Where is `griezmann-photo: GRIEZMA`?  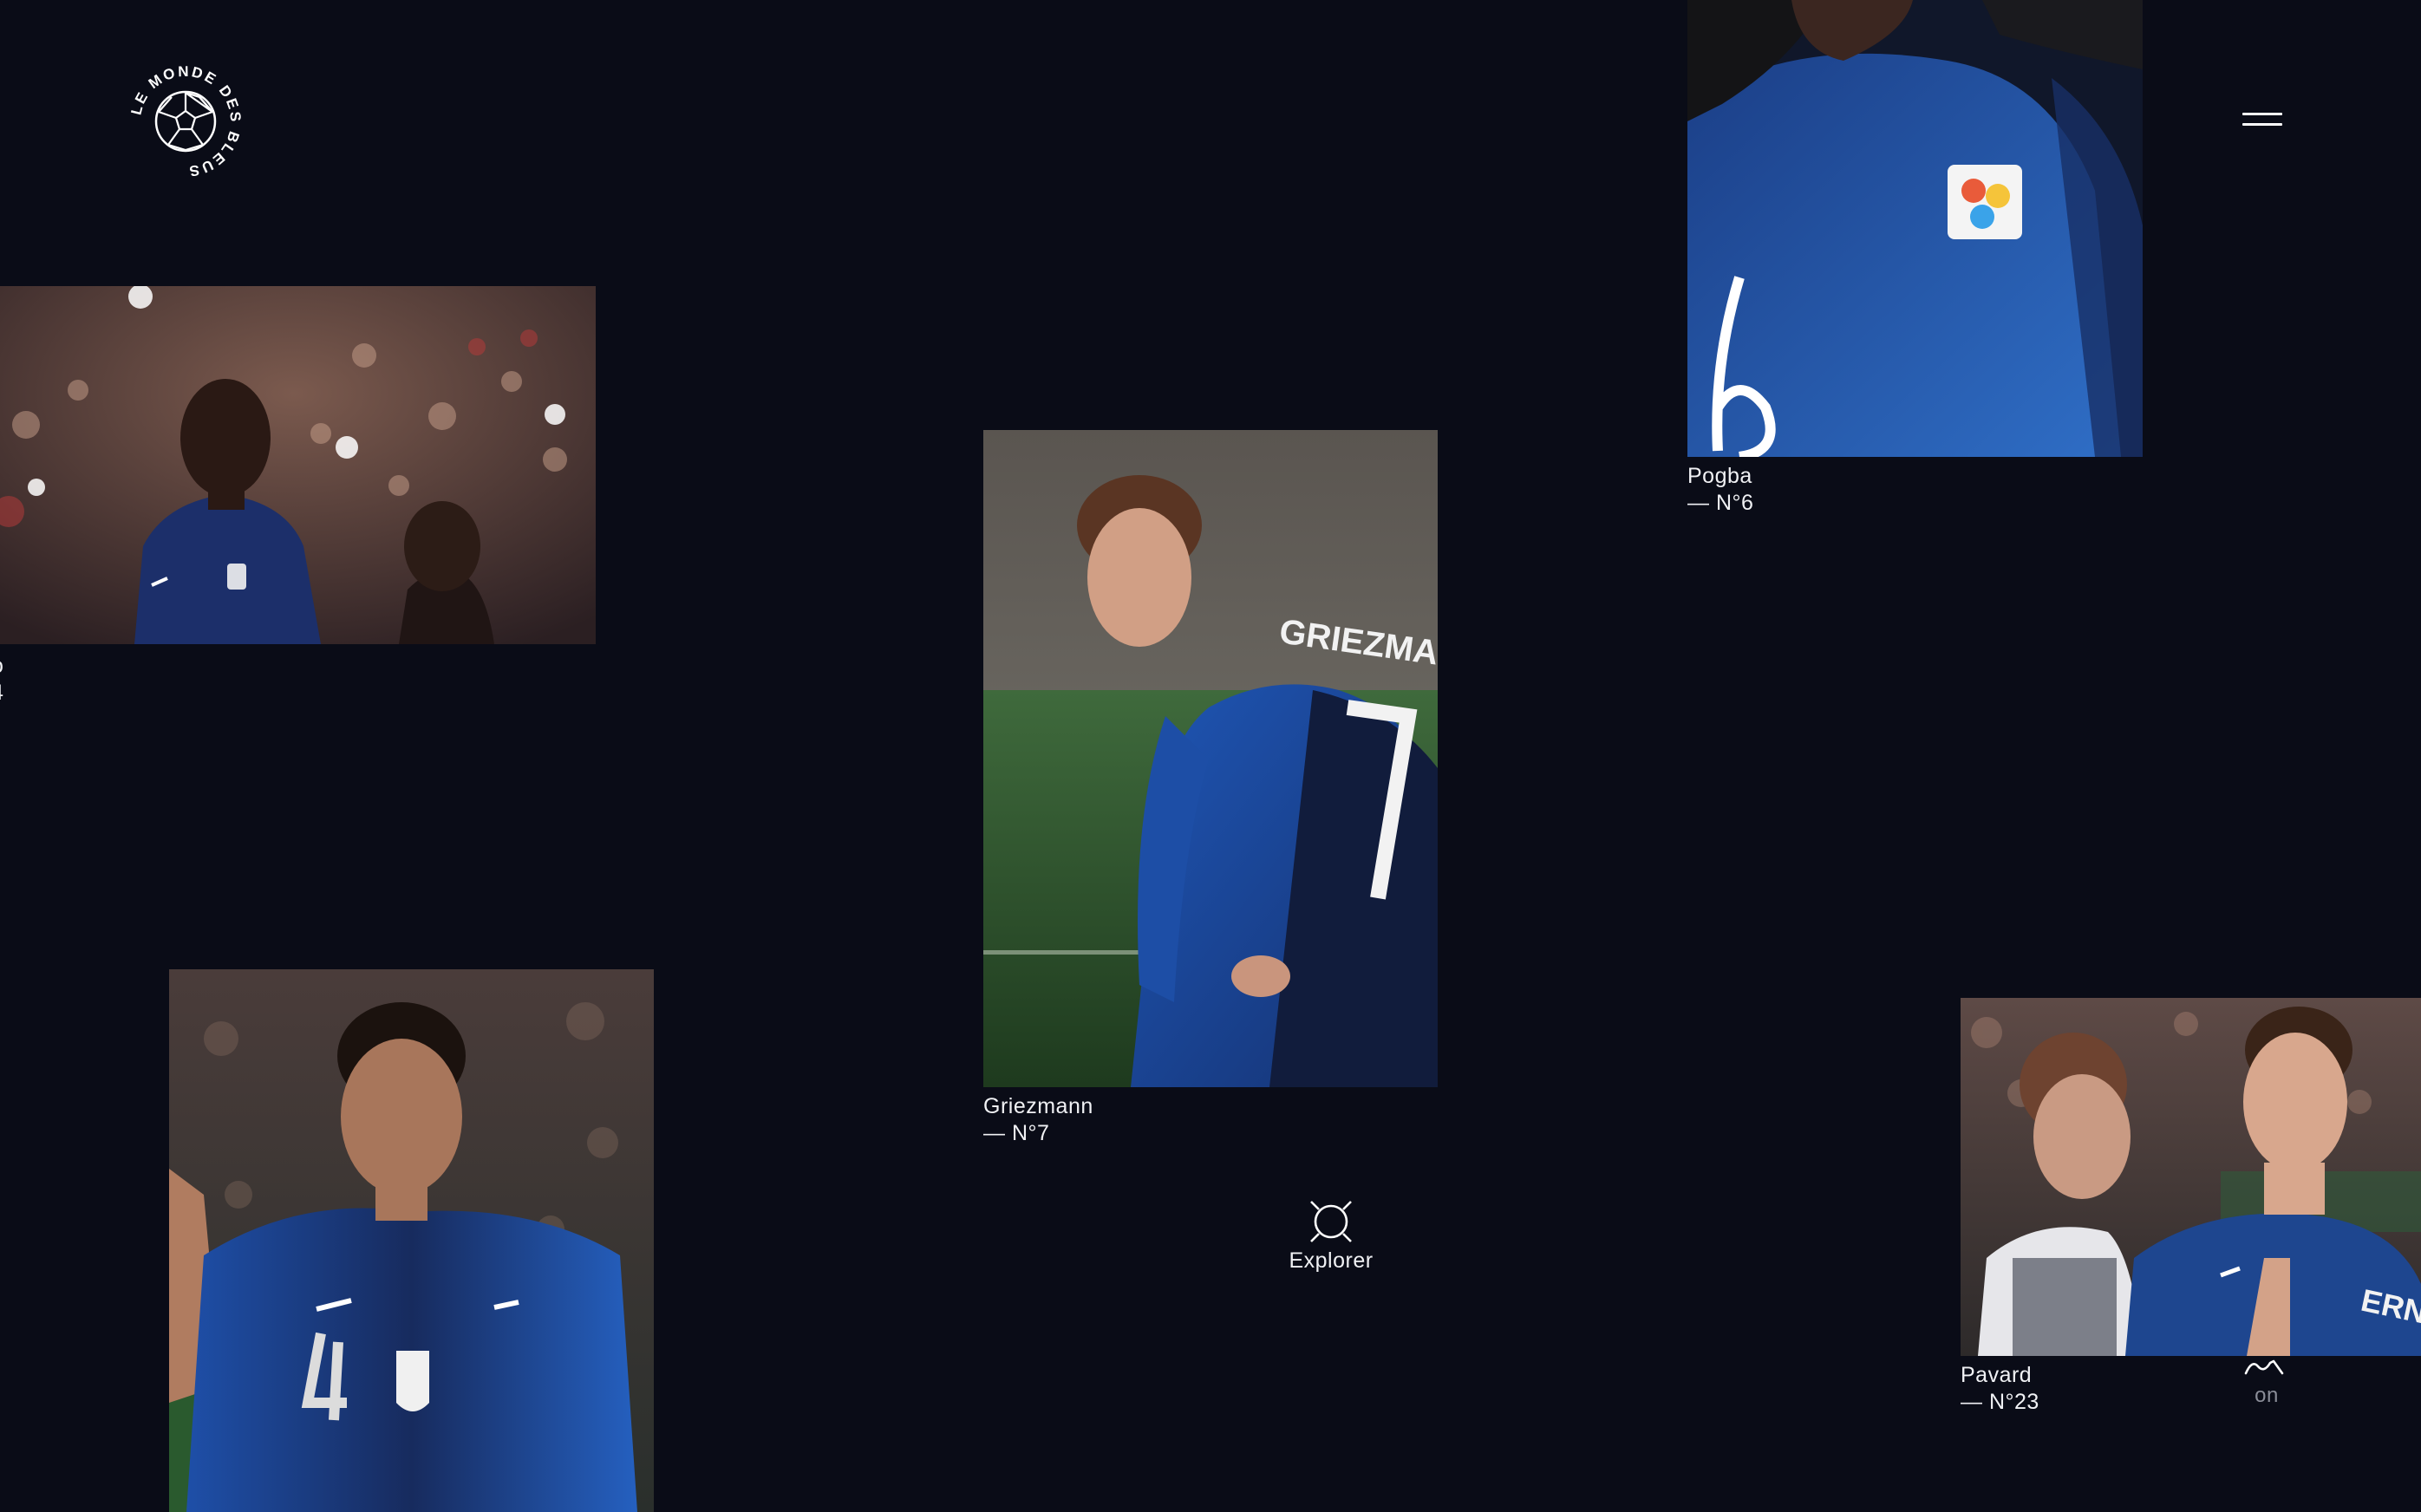 griezmann-photo: GRIEZMA is located at coordinates (1211, 758).